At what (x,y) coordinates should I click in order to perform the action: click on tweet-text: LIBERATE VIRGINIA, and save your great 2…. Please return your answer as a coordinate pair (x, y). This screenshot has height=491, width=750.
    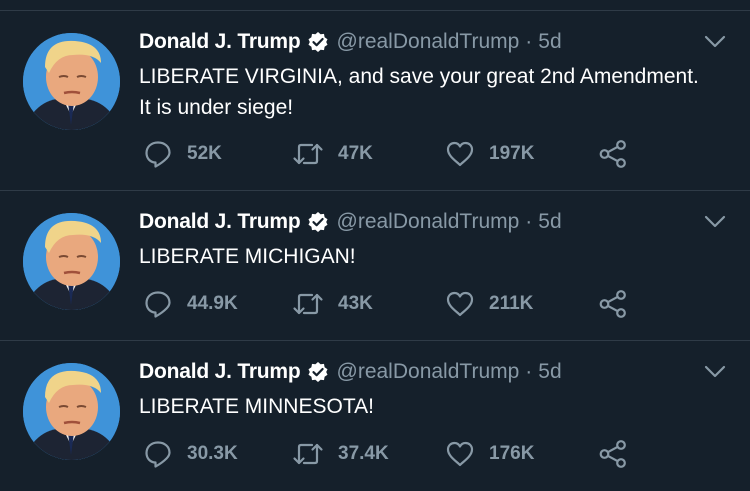
    Looking at the image, I should click on (419, 92).